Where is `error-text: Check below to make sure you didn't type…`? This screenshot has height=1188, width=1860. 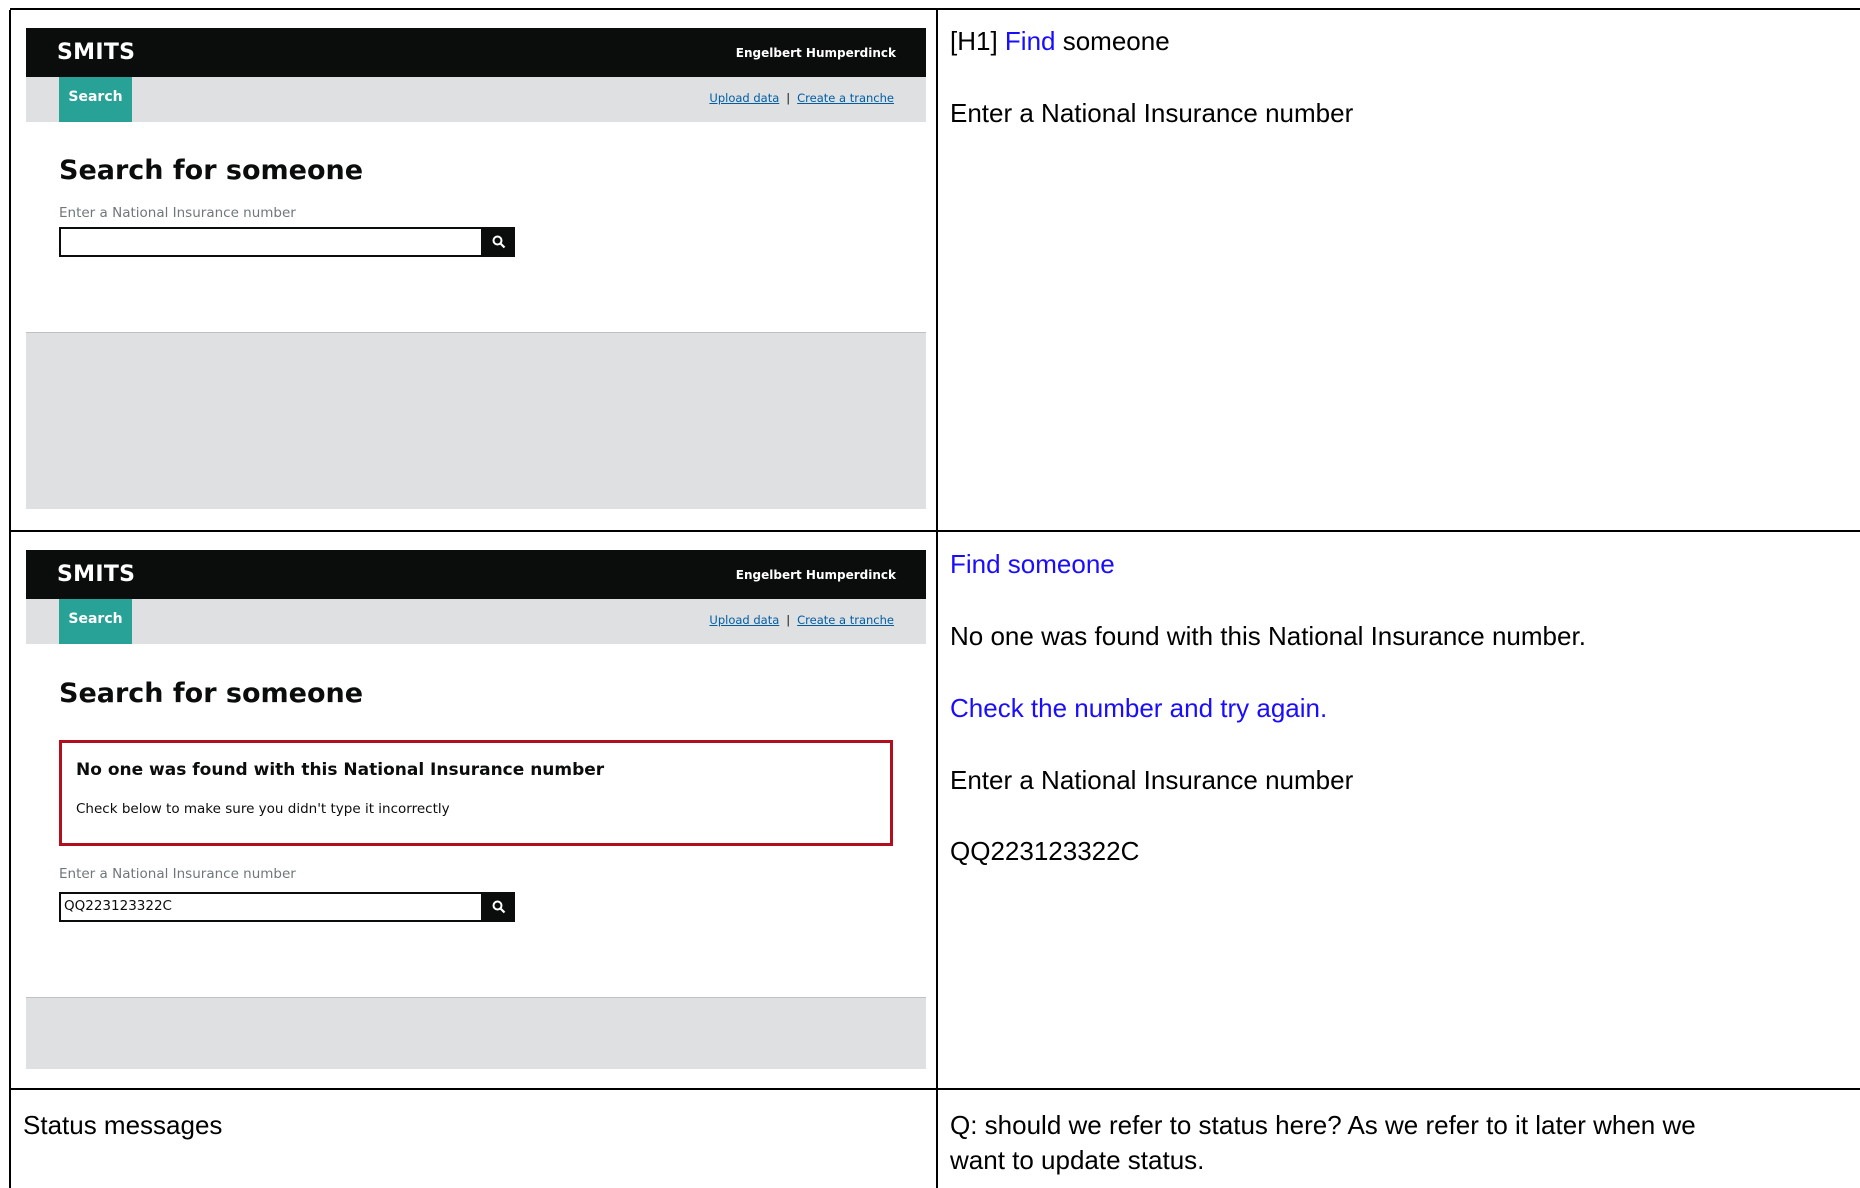
error-text: Check below to make sure you didn't type… is located at coordinates (263, 809).